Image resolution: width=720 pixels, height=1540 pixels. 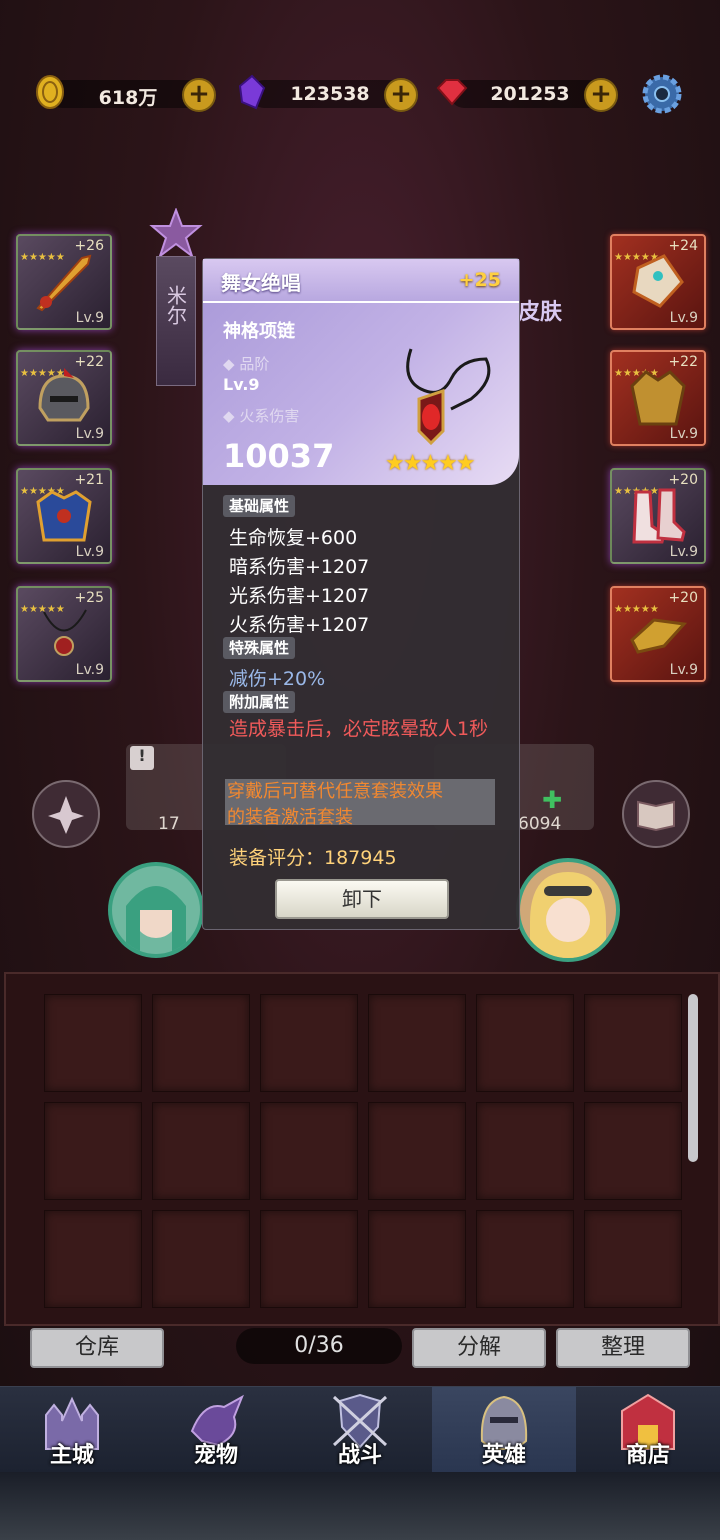 What do you see at coordinates (656, 814) in the screenshot?
I see `book-round-button` at bounding box center [656, 814].